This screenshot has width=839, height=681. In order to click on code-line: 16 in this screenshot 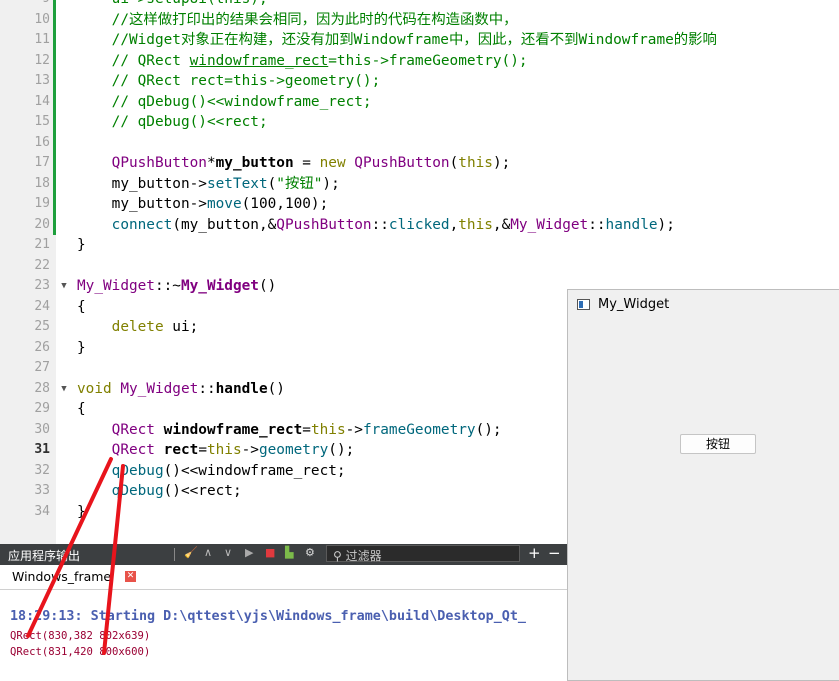, I will do `click(419, 142)`.